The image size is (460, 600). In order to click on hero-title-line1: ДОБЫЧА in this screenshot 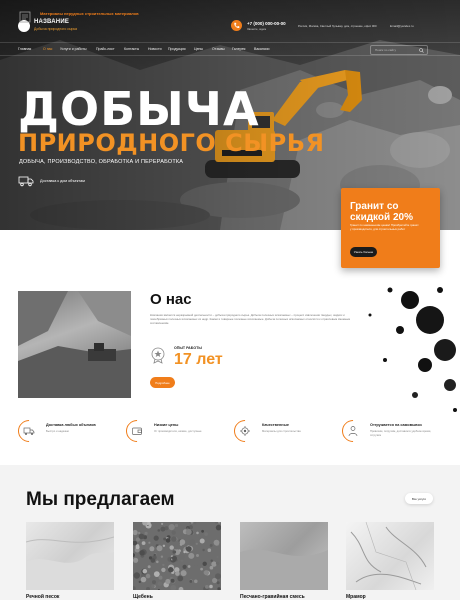, I will do `click(139, 109)`.